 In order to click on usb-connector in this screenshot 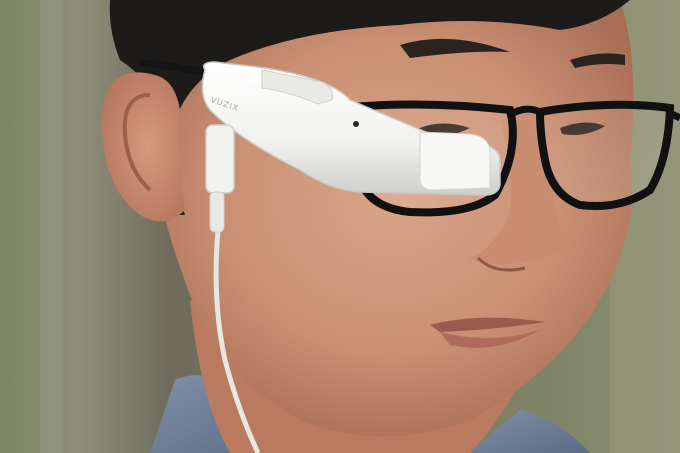, I will do `click(220, 159)`.